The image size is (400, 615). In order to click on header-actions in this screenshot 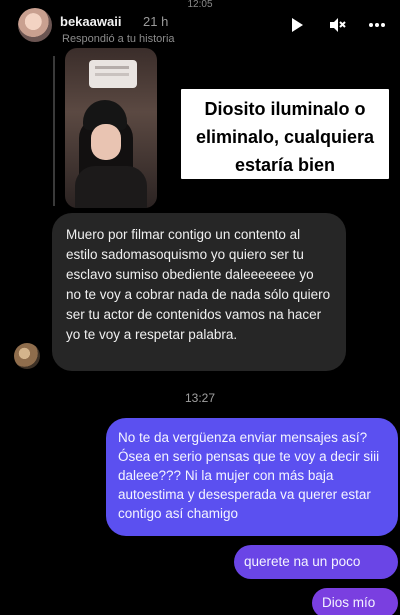, I will do `click(337, 25)`.